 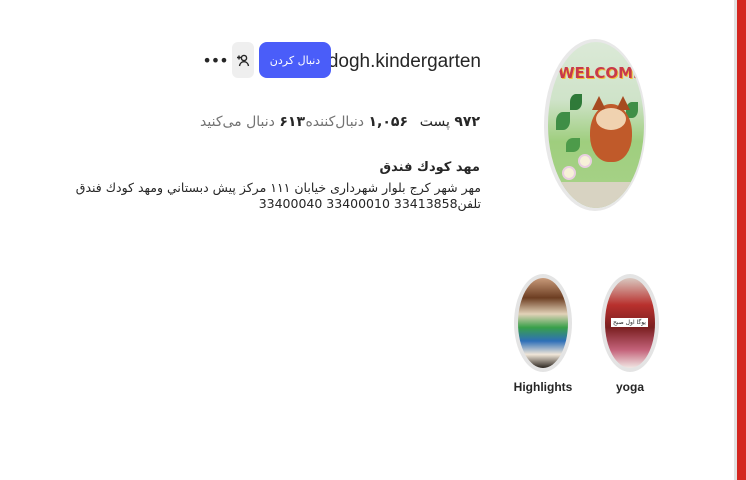 I want to click on stat-followers: ۱,۰۵۶ دنبال‌کننده, so click(x=356, y=122).